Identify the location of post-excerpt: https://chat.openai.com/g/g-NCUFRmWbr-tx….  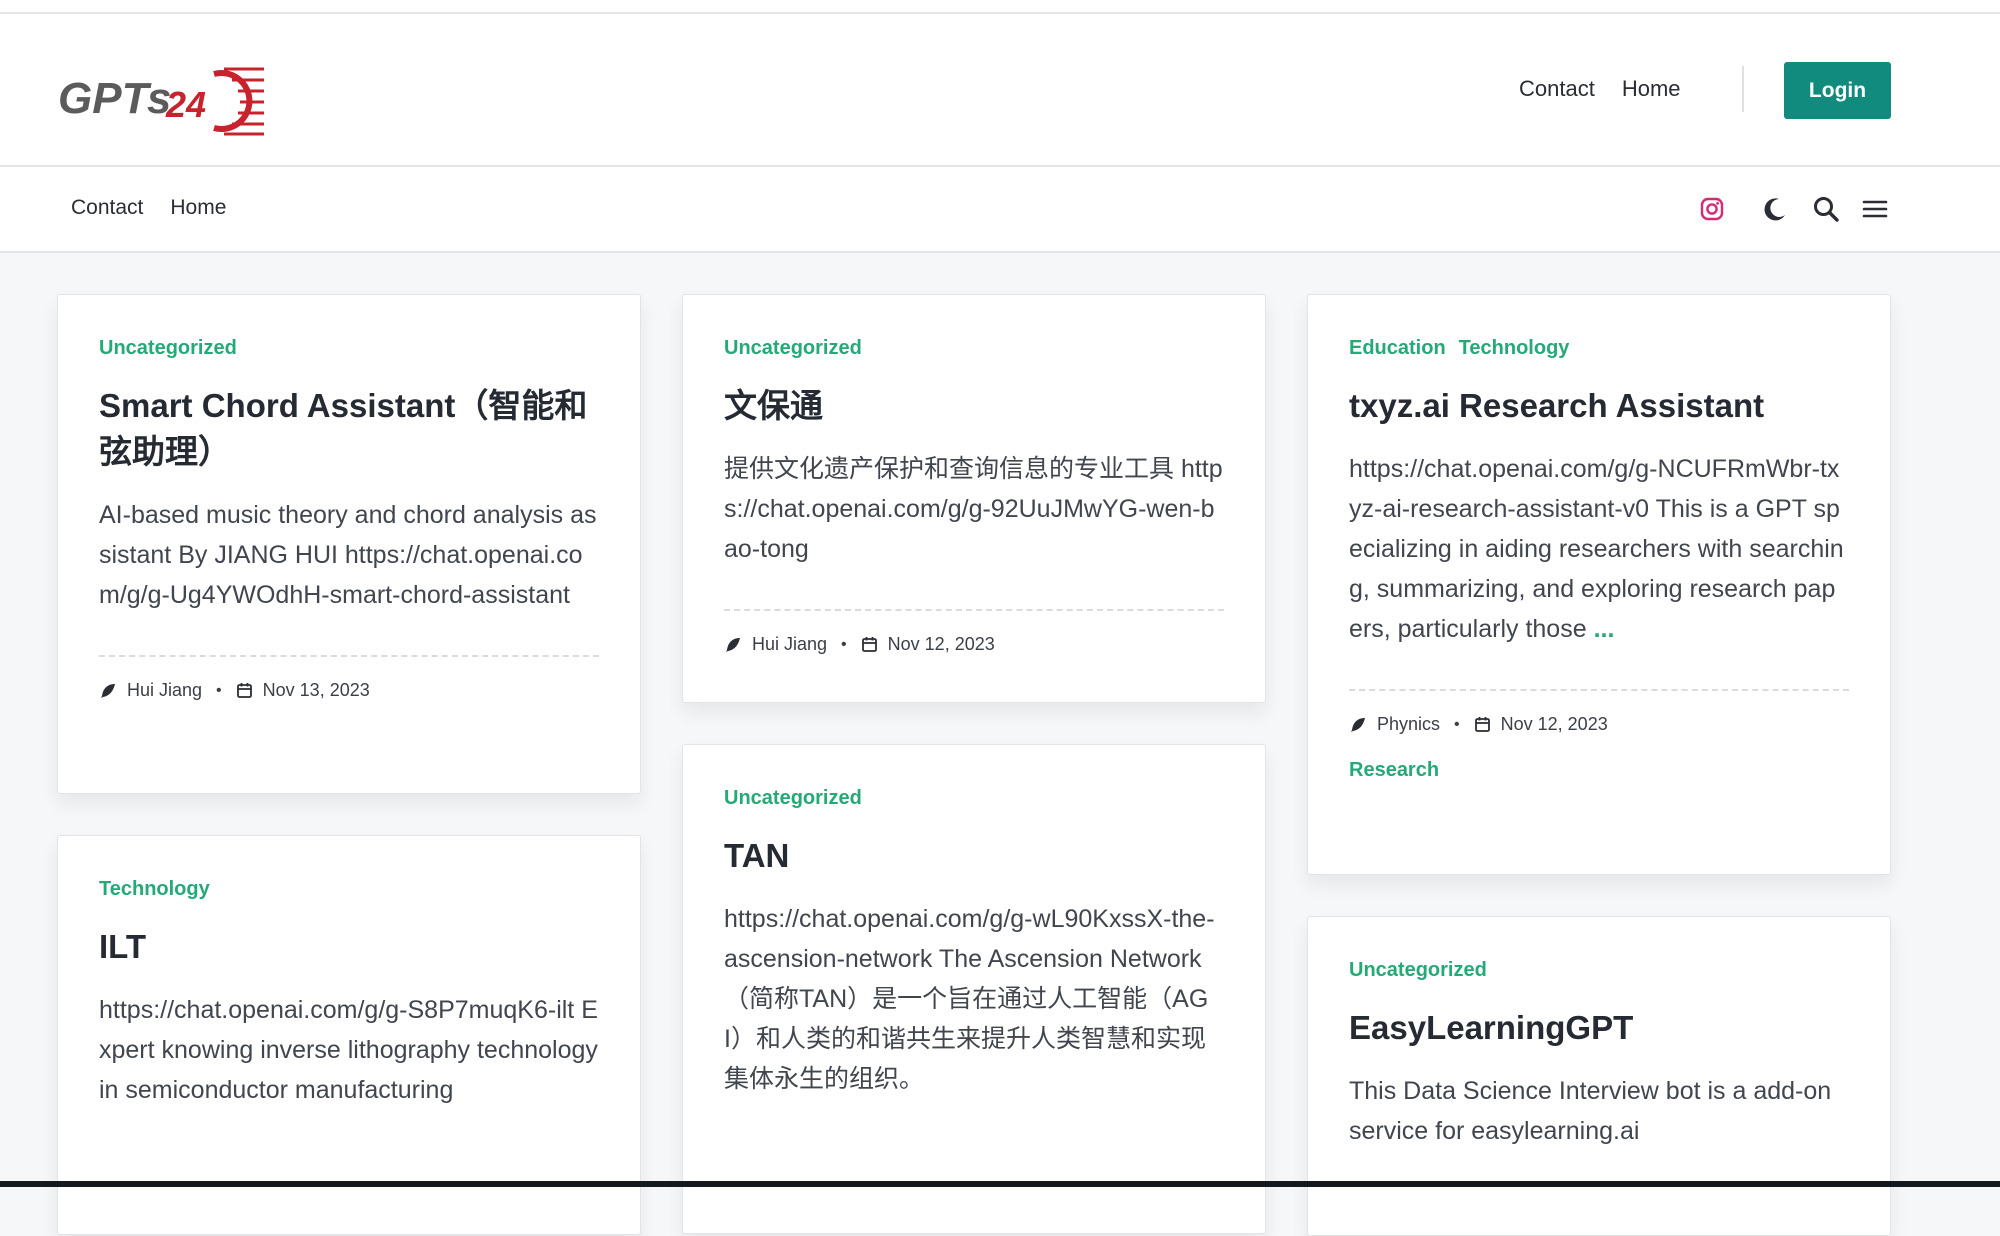
(1599, 549).